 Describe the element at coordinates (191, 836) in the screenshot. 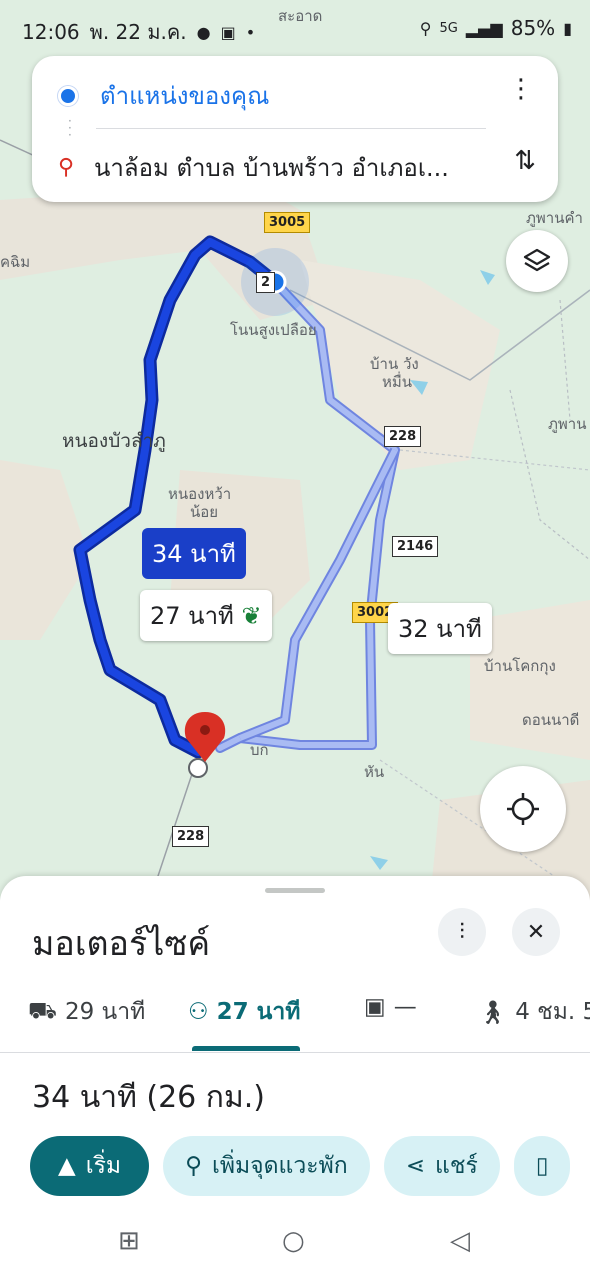

I see `road-shield-228-bottom: 228` at that location.